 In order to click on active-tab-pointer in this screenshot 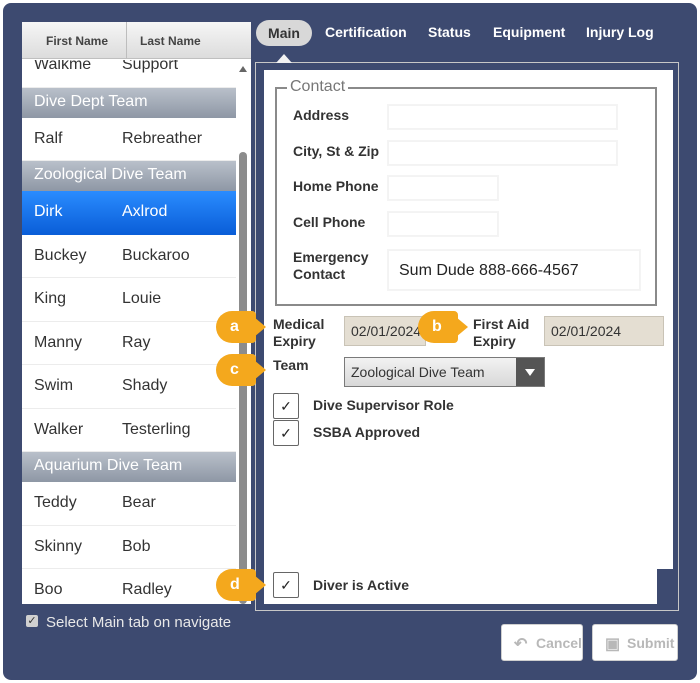, I will do `click(284, 58)`.